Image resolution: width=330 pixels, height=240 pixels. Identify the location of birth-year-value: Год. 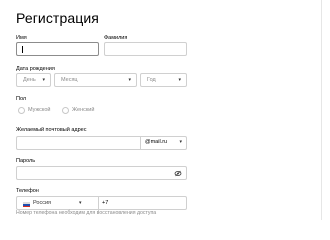
(151, 80).